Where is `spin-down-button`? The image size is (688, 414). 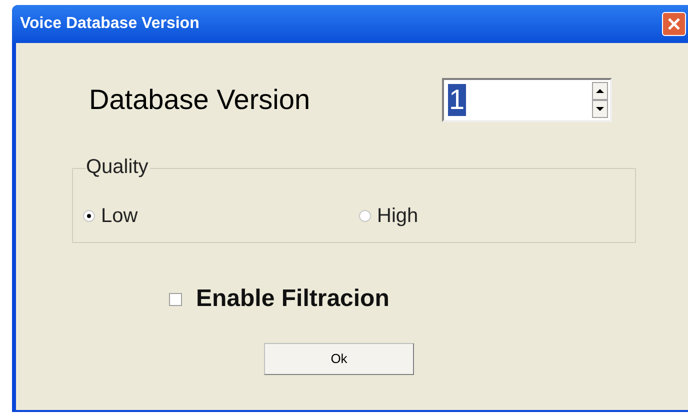
spin-down-button is located at coordinates (600, 109).